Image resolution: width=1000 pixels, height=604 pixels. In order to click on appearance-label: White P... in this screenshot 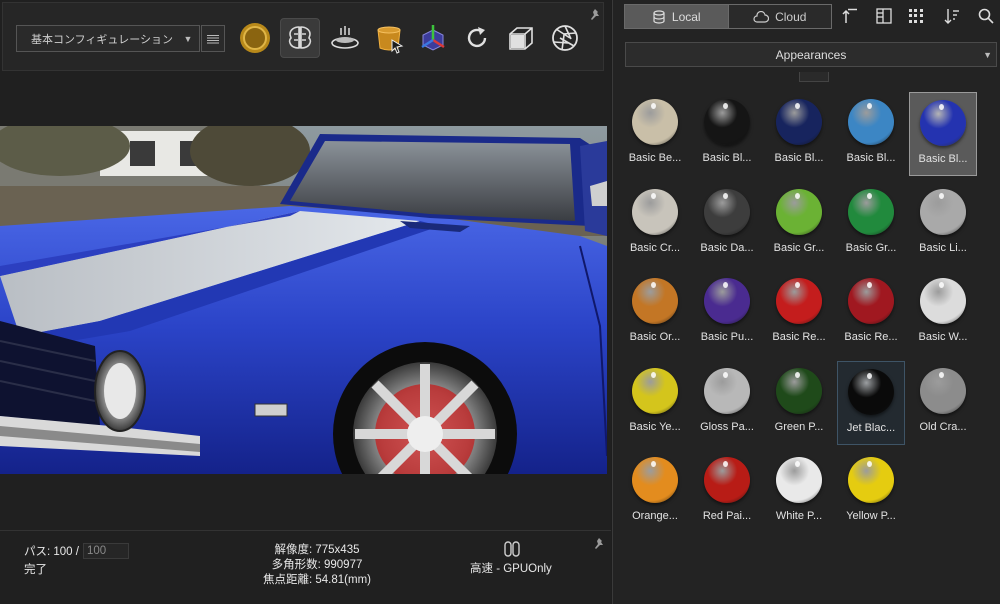, I will do `click(799, 516)`.